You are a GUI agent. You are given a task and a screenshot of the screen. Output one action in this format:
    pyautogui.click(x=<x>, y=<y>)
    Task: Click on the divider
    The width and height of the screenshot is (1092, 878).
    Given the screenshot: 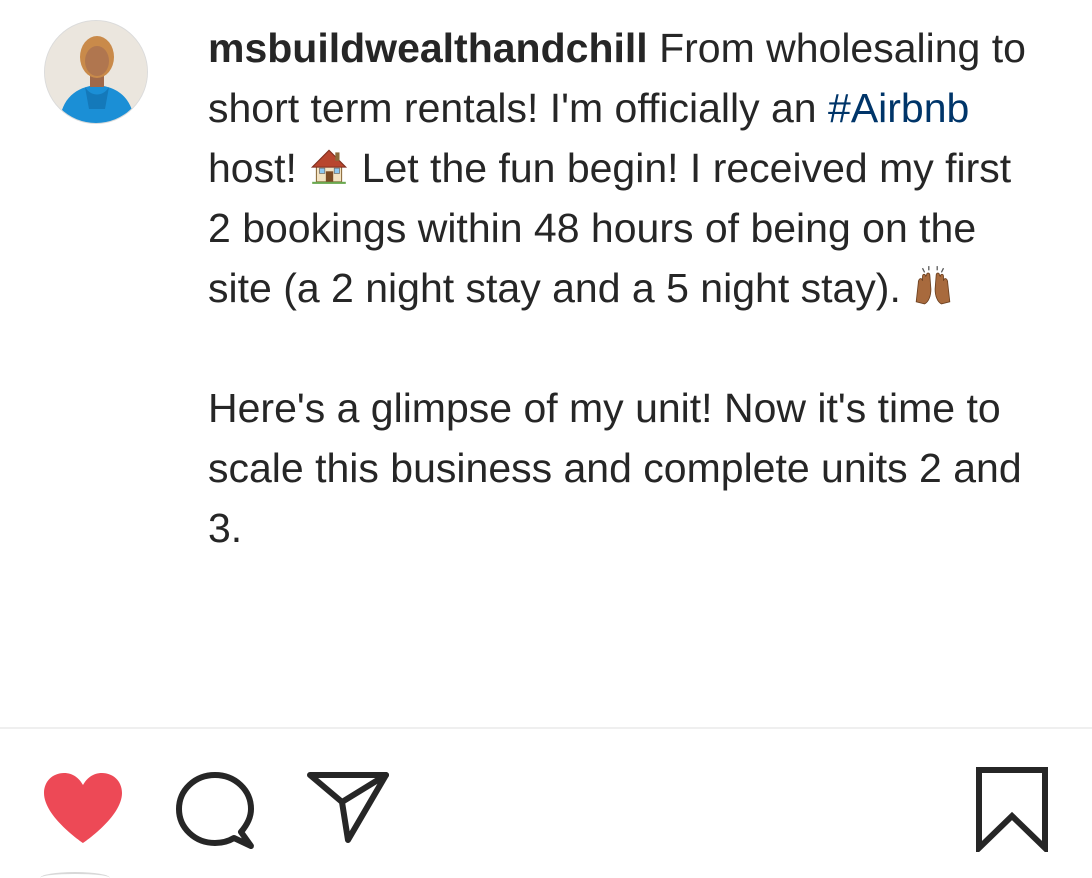 What is the action you would take?
    pyautogui.click(x=546, y=728)
    